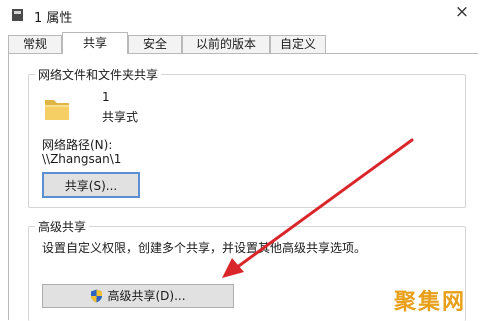 The image size is (480, 321). I want to click on title-bar: 1 属性 ×, so click(240, 15).